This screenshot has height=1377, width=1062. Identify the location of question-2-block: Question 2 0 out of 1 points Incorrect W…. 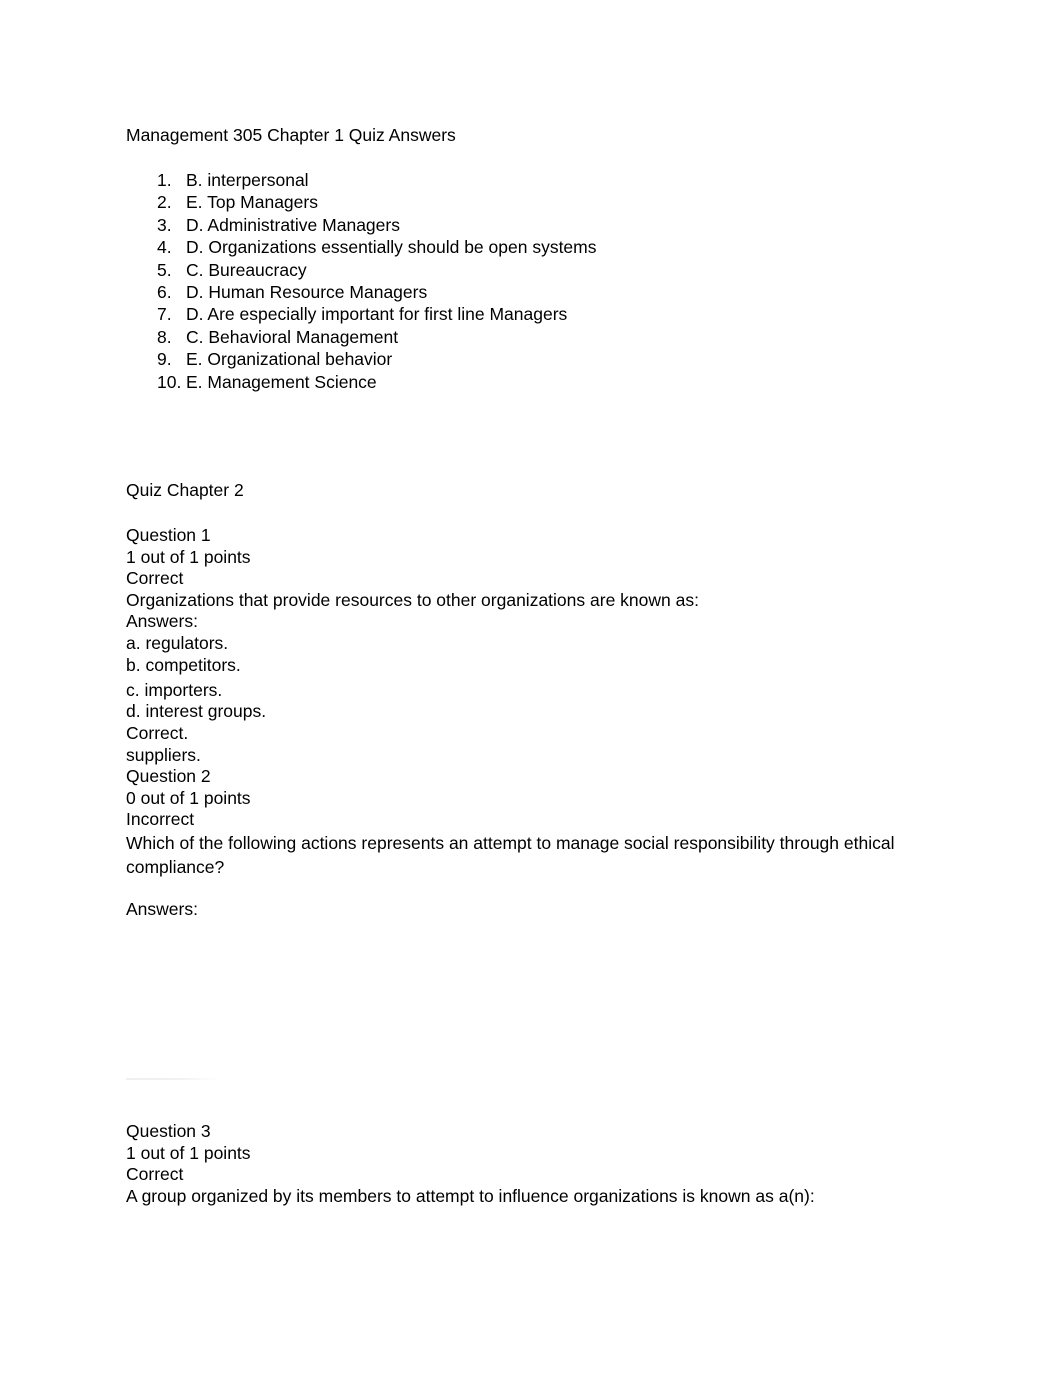
(541, 843).